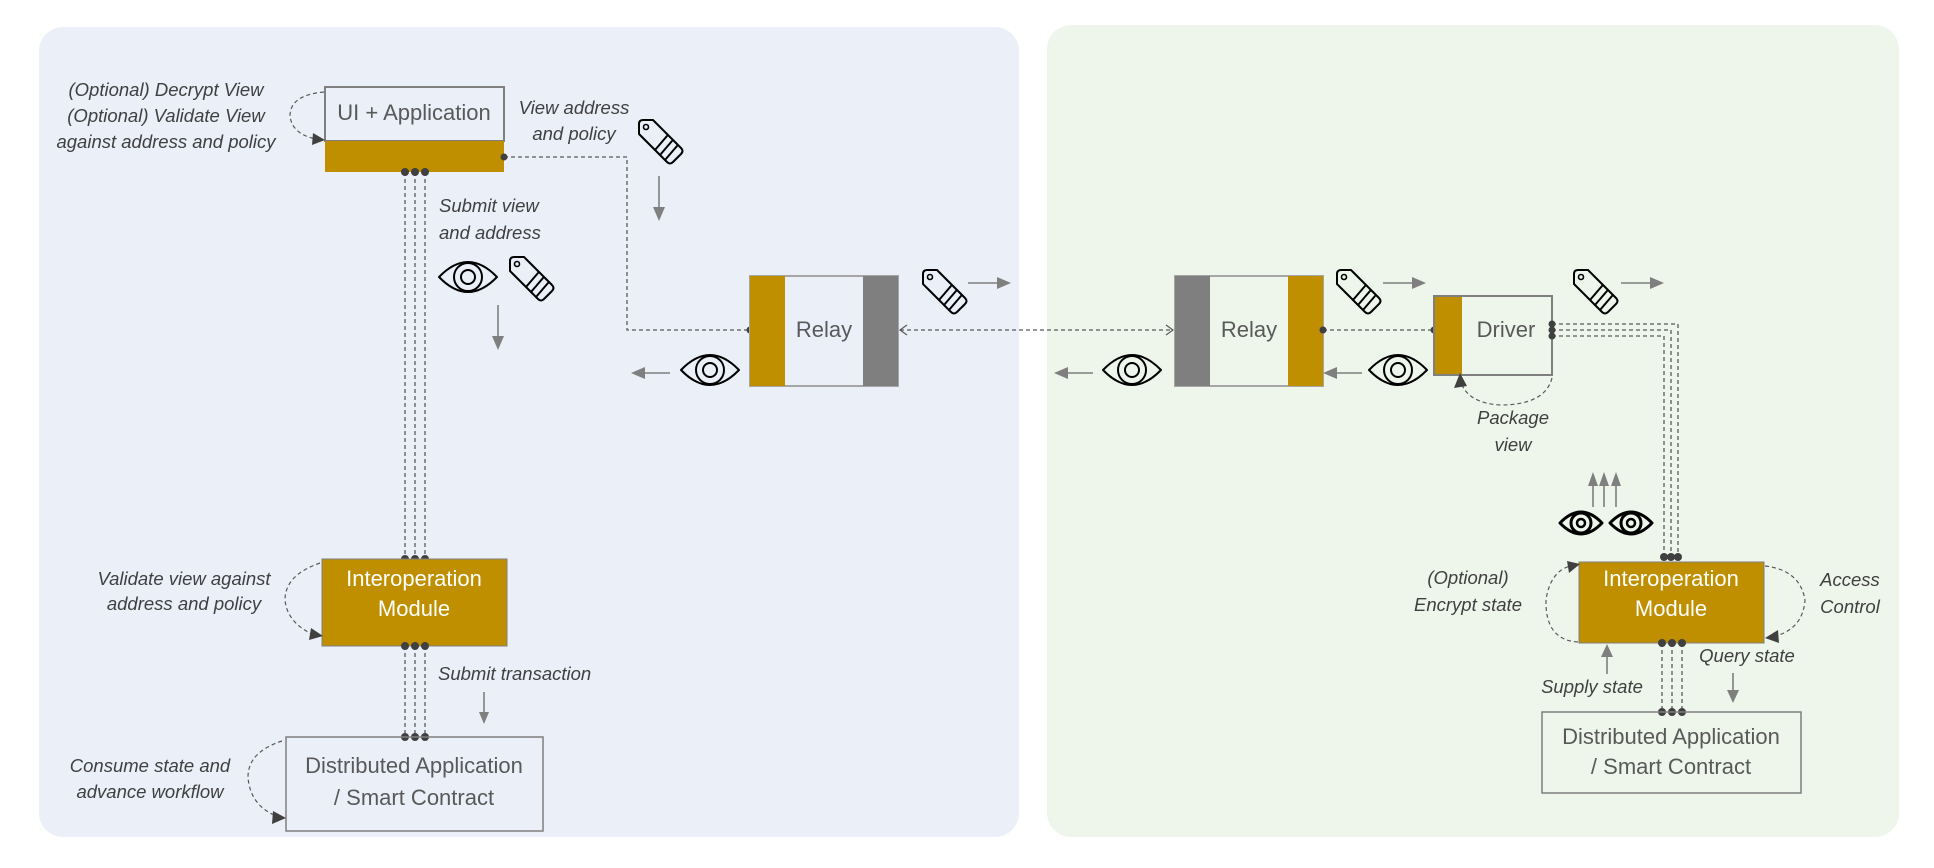  What do you see at coordinates (1592, 686) in the screenshot?
I see `supply-note: Supply state` at bounding box center [1592, 686].